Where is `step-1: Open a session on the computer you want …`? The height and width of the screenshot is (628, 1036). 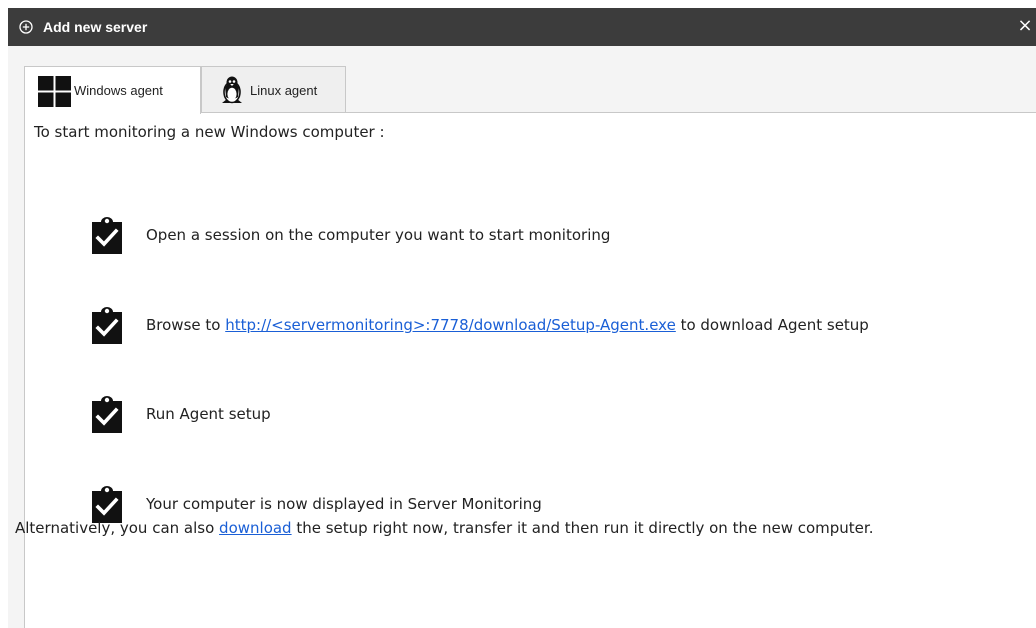 step-1: Open a session on the computer you want … is located at coordinates (539, 235).